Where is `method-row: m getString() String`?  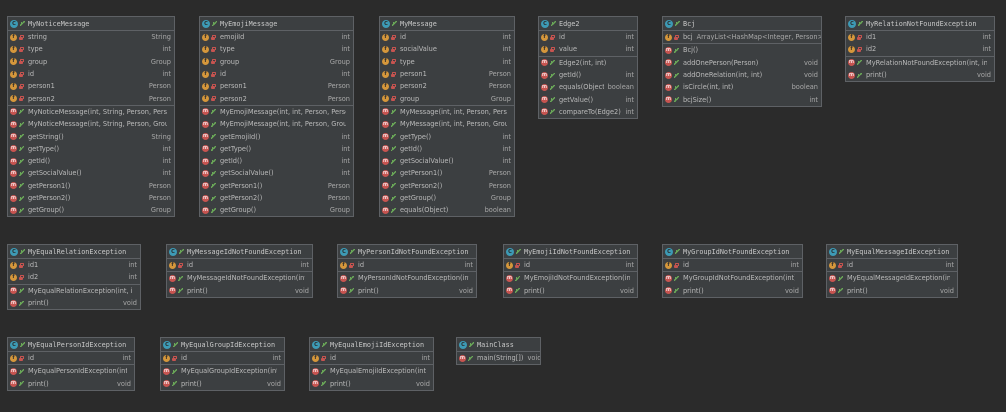 method-row: m getString() String is located at coordinates (91, 136).